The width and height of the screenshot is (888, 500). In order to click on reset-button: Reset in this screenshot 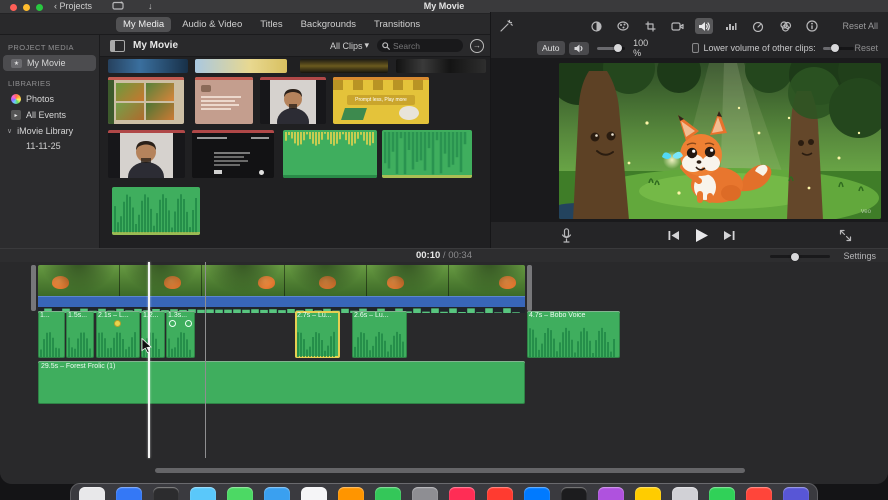, I will do `click(866, 48)`.